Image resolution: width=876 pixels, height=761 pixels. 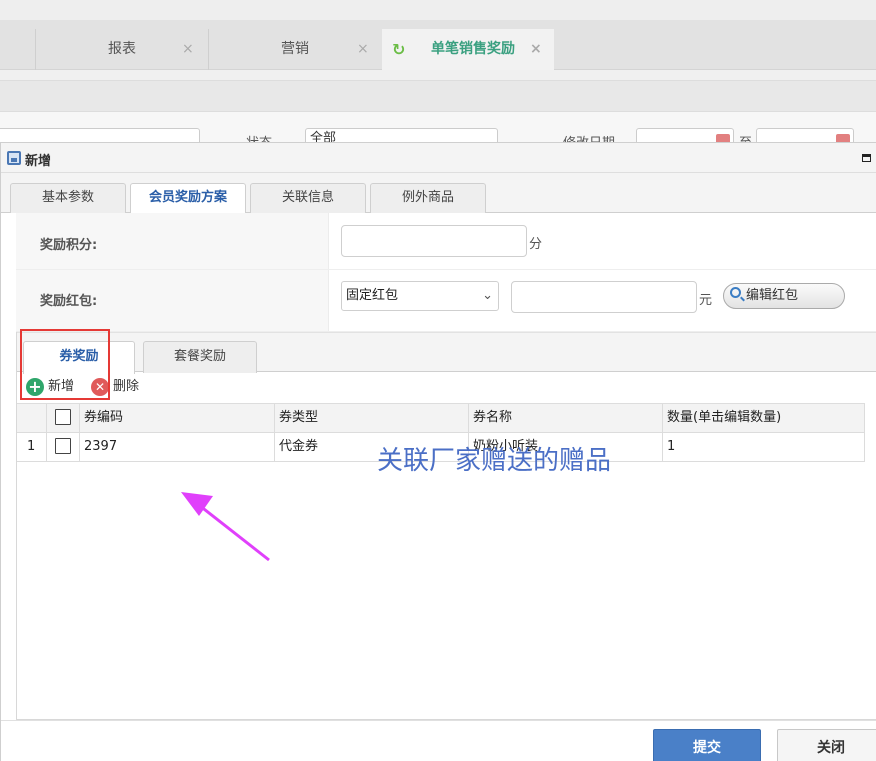 I want to click on dialog-title: 新增, so click(x=38, y=161).